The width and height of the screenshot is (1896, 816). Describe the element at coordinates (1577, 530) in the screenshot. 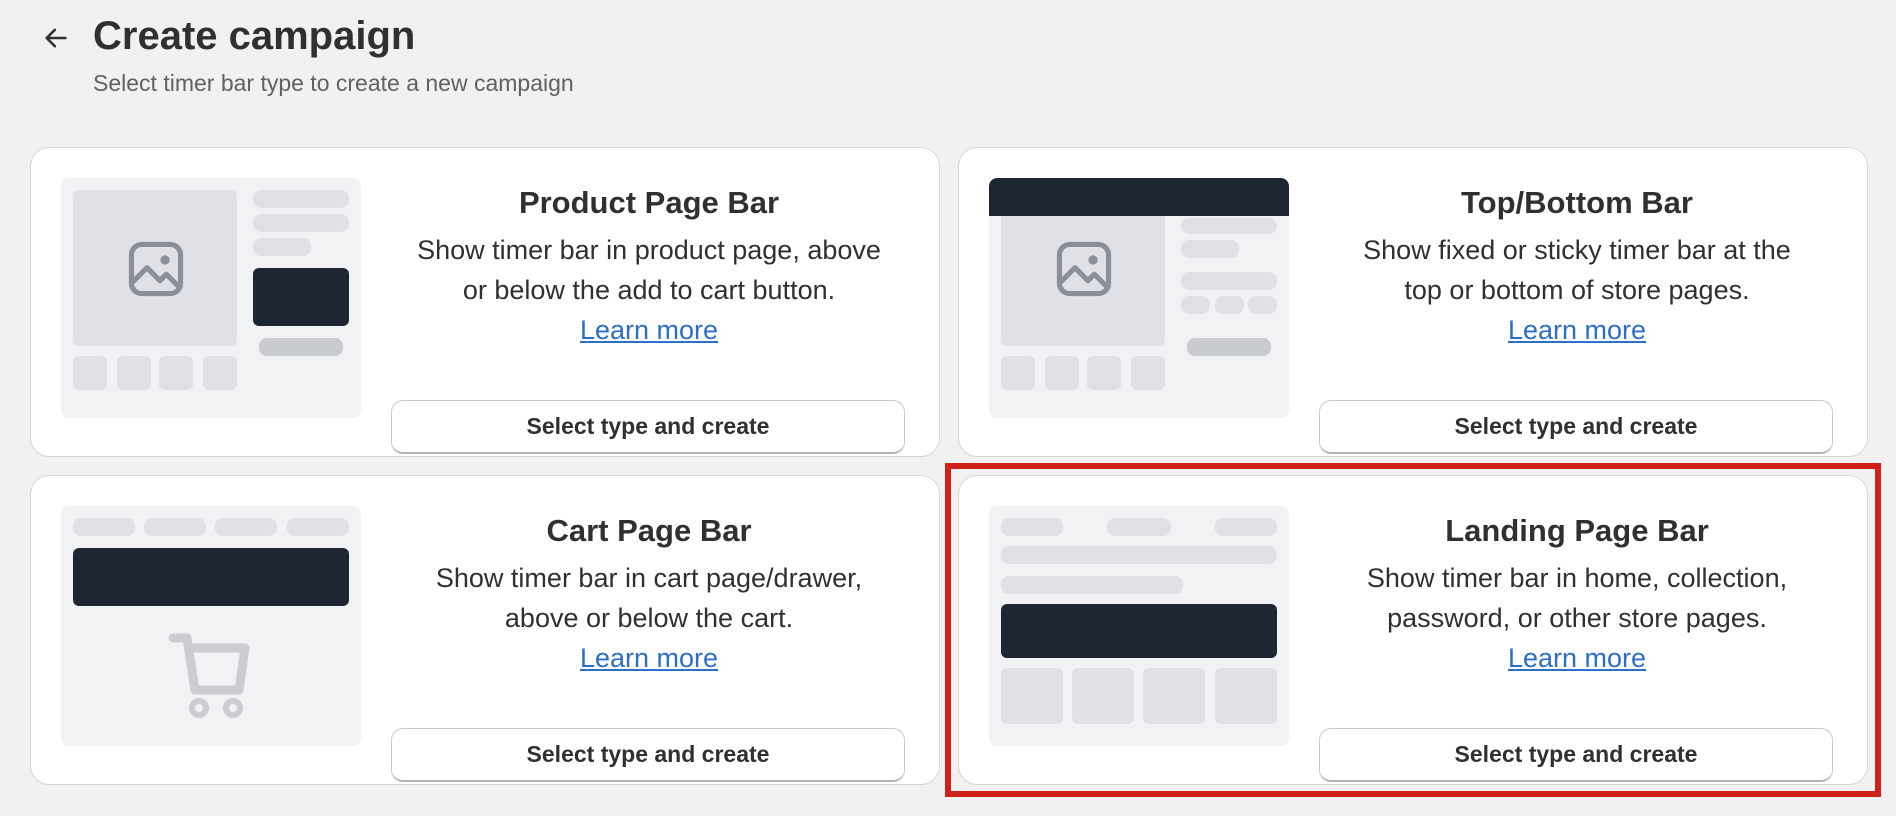

I see `card-title: Landing Page Bar` at that location.